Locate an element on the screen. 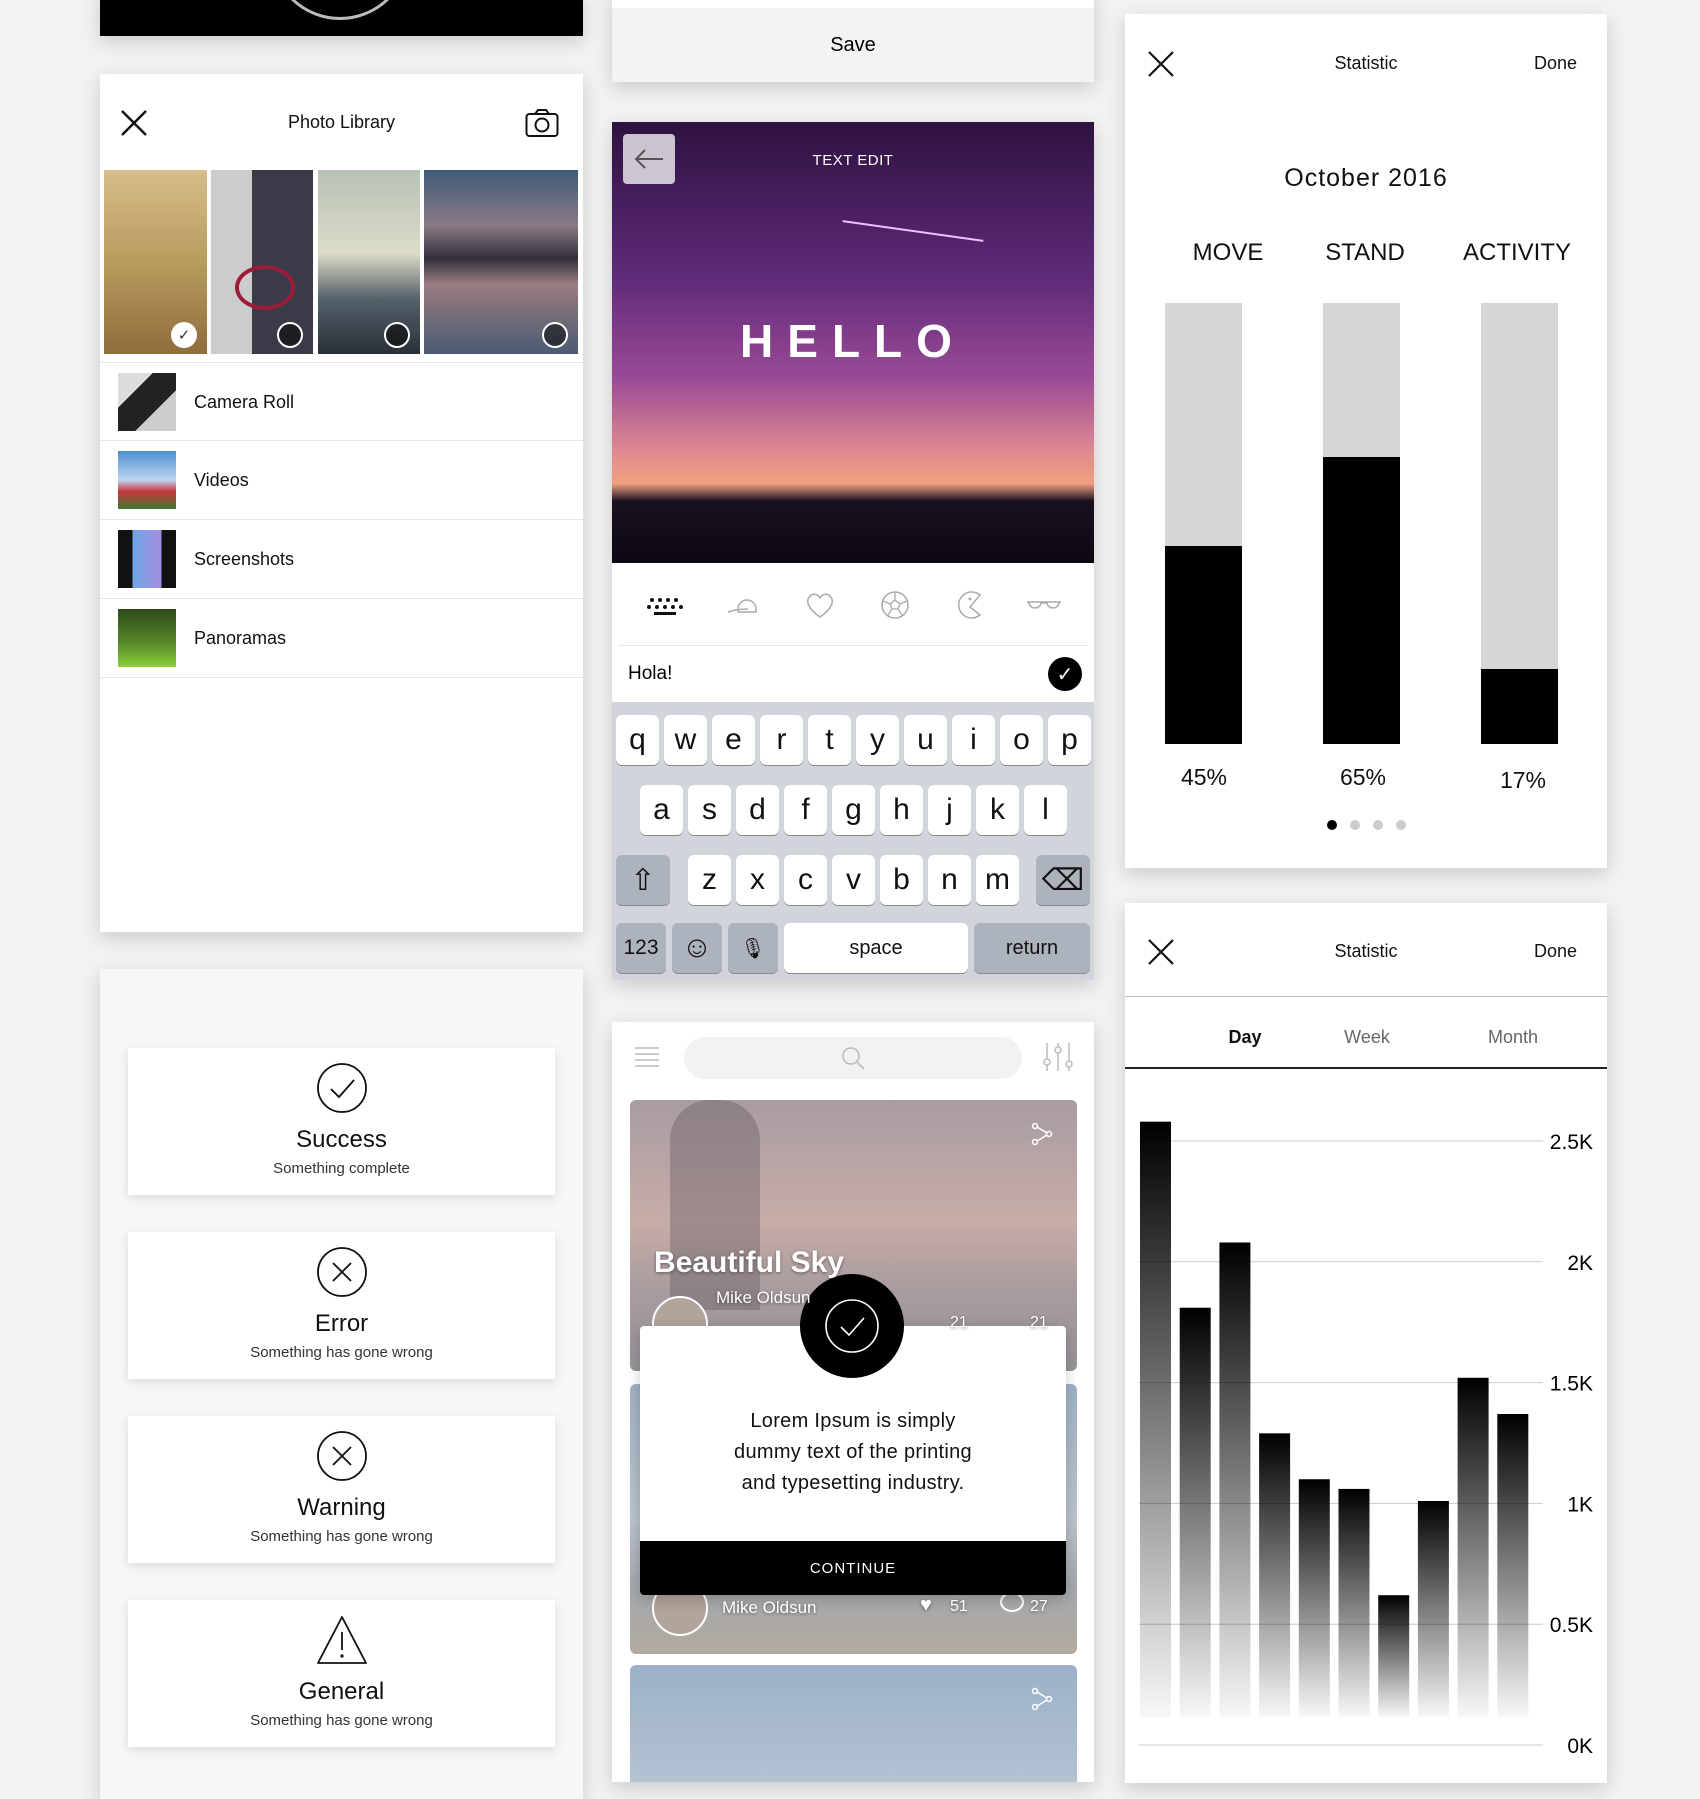 The image size is (1700, 1799). confirm-check-button: ✓ is located at coordinates (1065, 674).